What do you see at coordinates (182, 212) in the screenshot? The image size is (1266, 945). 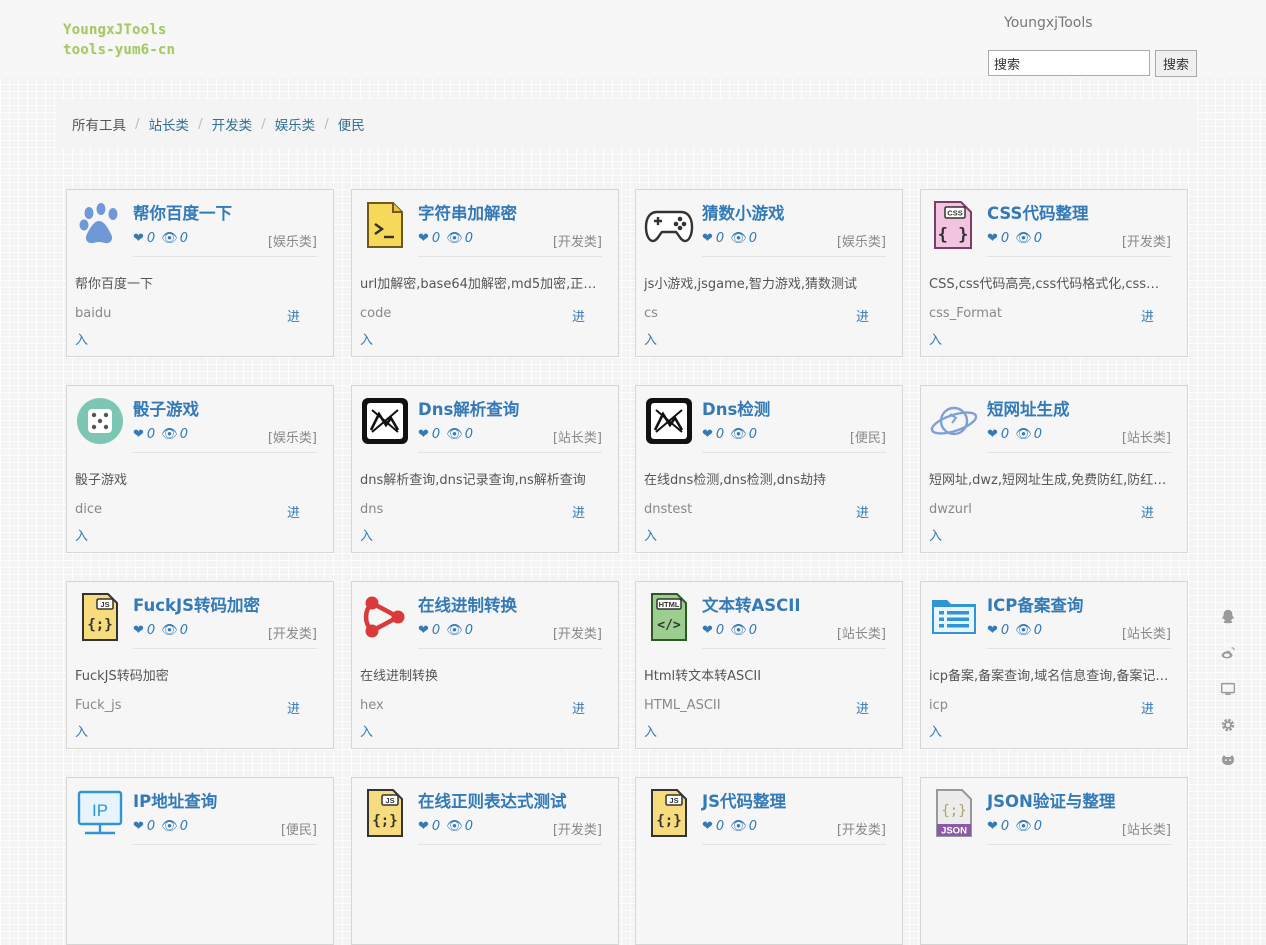 I see `tool-title: 帮你百度一下` at bounding box center [182, 212].